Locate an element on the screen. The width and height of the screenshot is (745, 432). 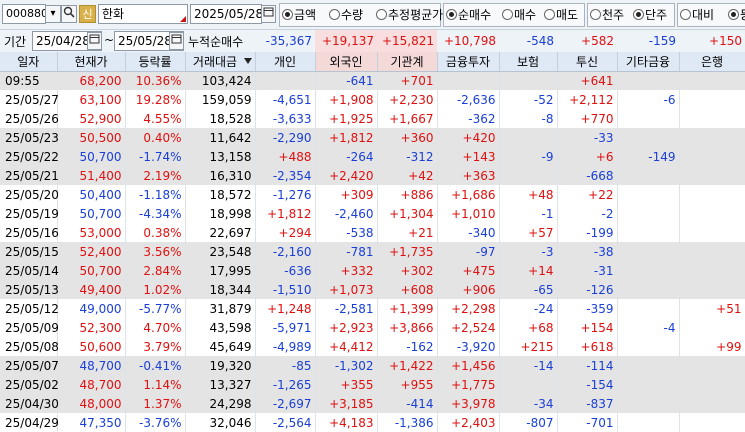
table-cell: 19.28% is located at coordinates (155, 99).